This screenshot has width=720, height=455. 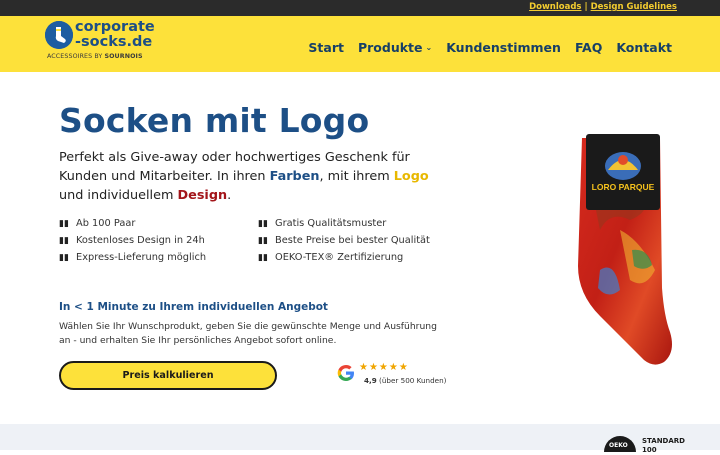 What do you see at coordinates (620, 245) in the screenshot?
I see `product-sock-image: LORO PARQUE` at bounding box center [620, 245].